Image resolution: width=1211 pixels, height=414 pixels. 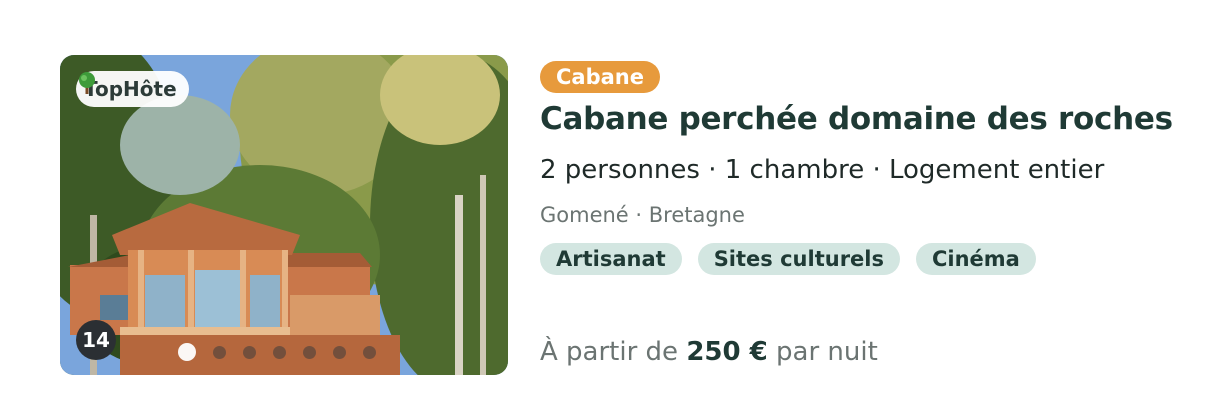 What do you see at coordinates (798, 259) in the screenshot?
I see `tag-sites-culturels: Sites culturels` at bounding box center [798, 259].